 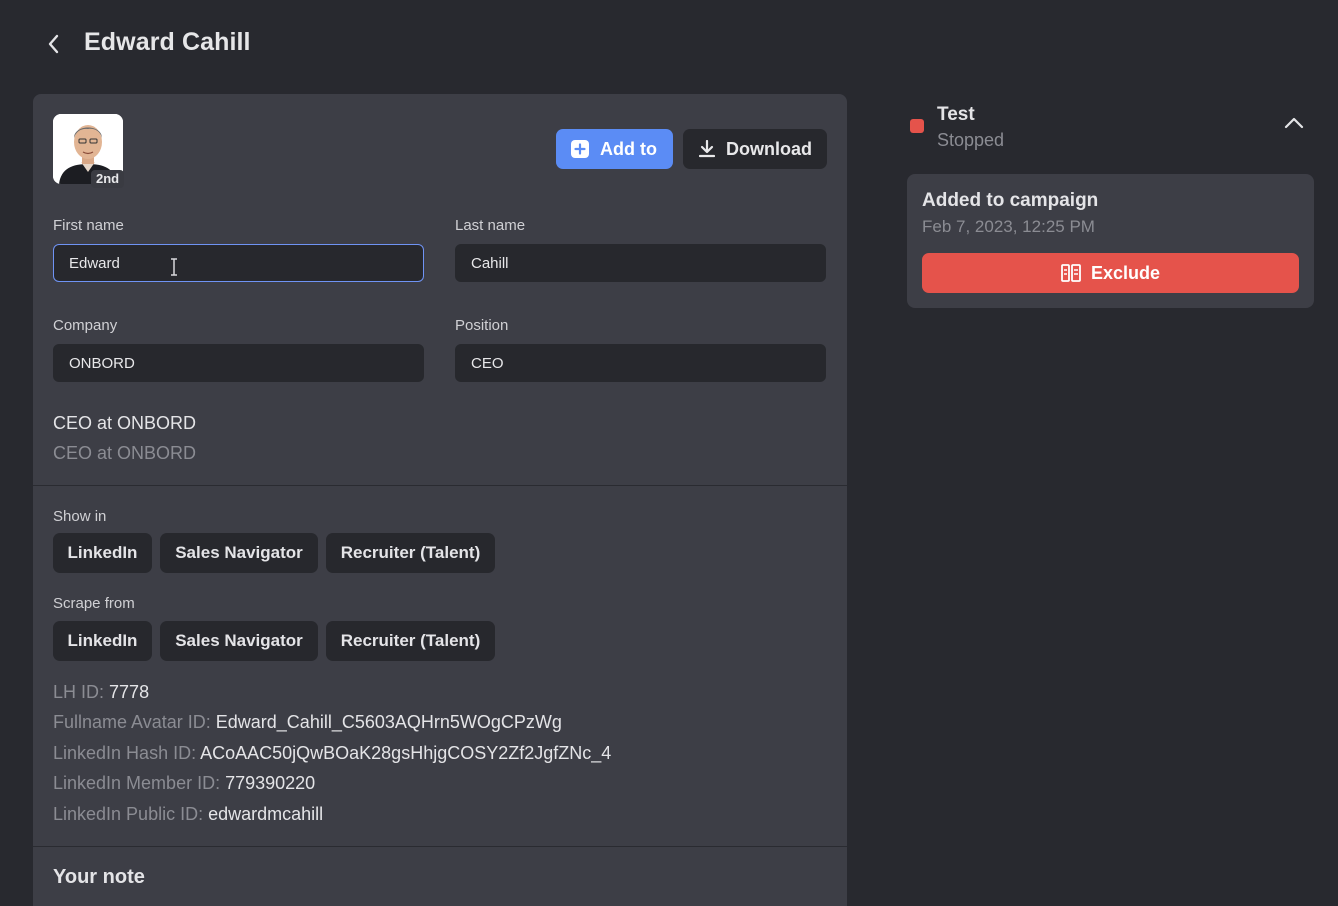 What do you see at coordinates (1008, 226) in the screenshot?
I see `campaign-event-date: Feb 7, 2023, 12:25 PM` at bounding box center [1008, 226].